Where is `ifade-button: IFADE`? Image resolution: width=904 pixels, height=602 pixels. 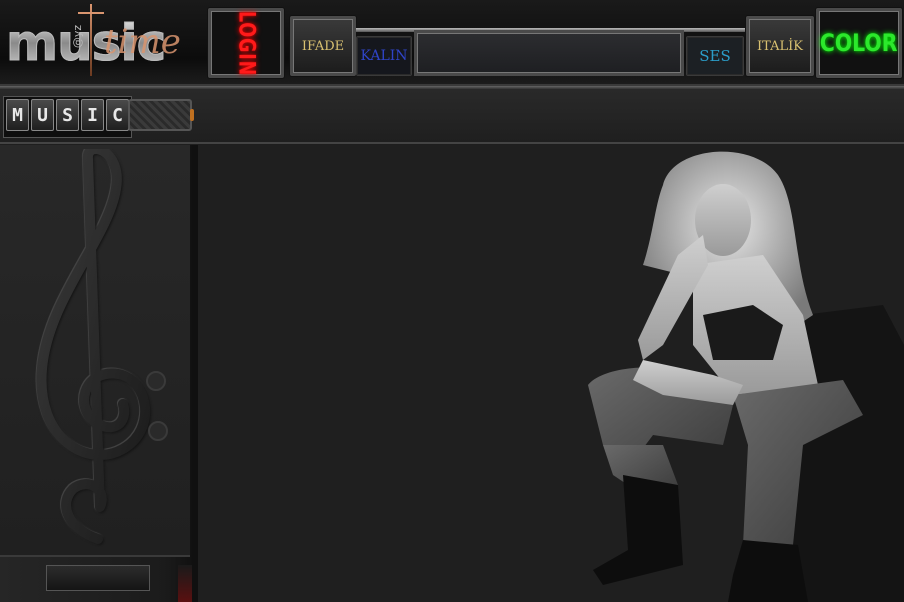 ifade-button: IFADE is located at coordinates (323, 46).